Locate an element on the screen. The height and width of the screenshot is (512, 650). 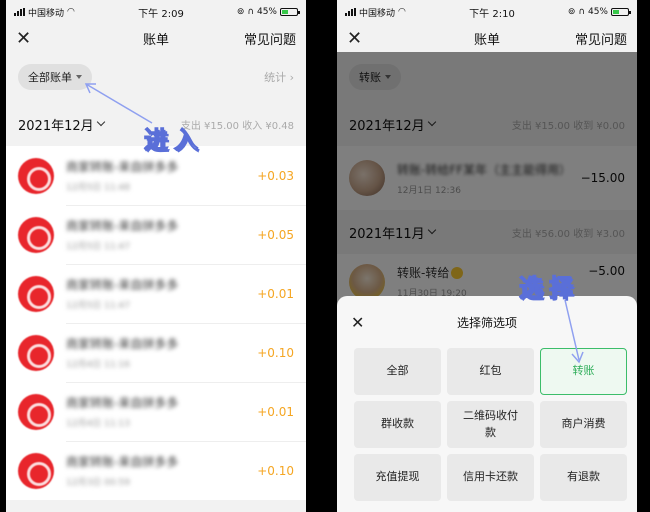
item-time: 12月4日 11:16 is located at coordinates (98, 365).